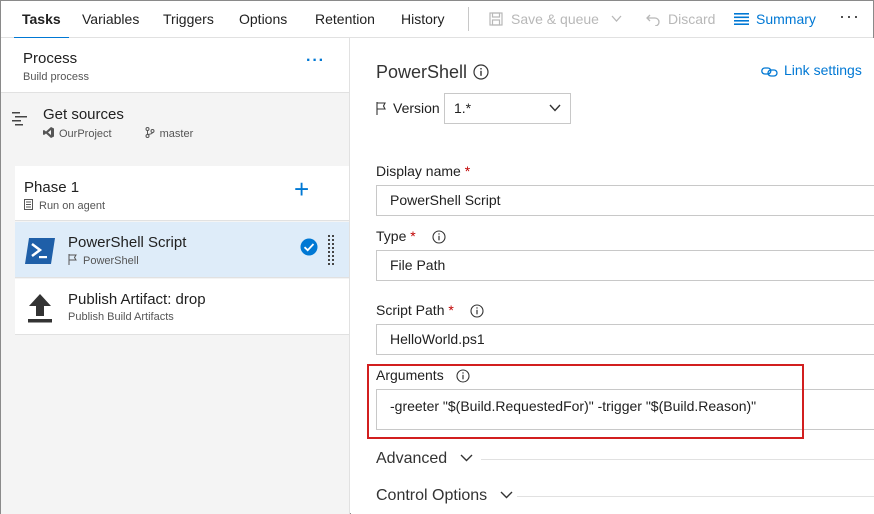  I want to click on powershell-icon, so click(40, 251).